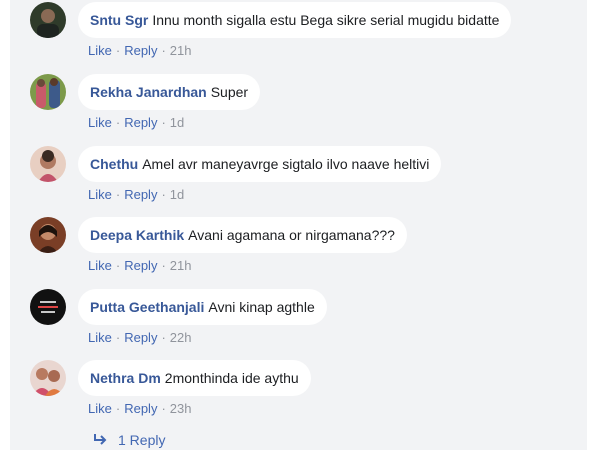  I want to click on view-replies-link: 1 Reply, so click(128, 440).